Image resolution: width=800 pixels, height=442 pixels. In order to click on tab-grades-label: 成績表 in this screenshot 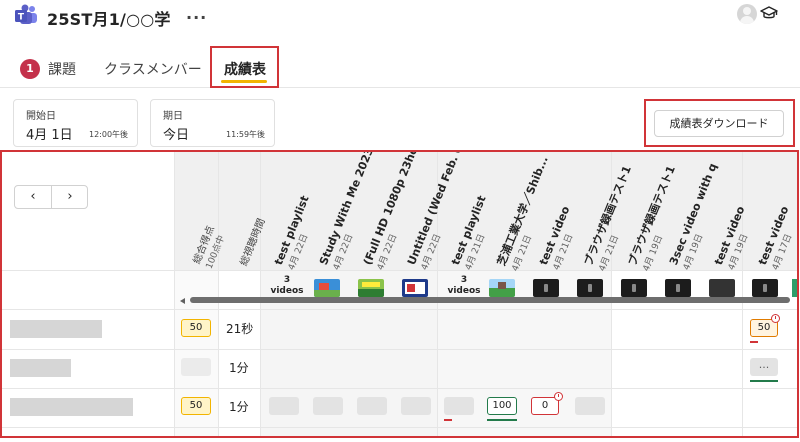, I will do `click(245, 70)`.